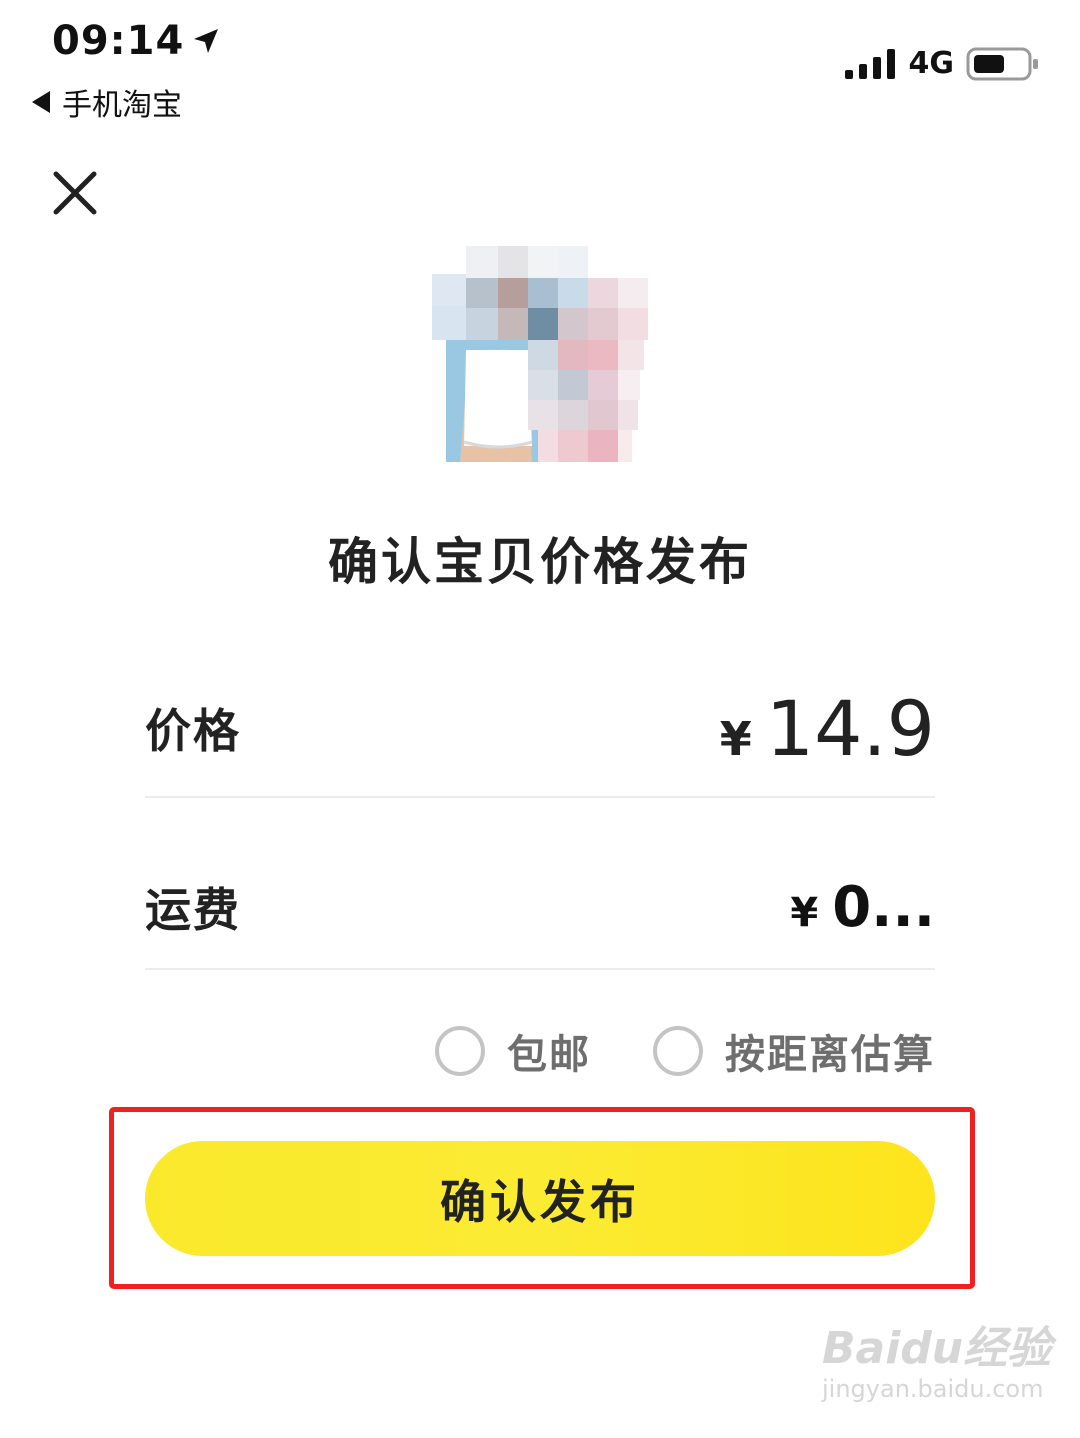 The image size is (1080, 1438). I want to click on battery-icon, so click(1002, 63).